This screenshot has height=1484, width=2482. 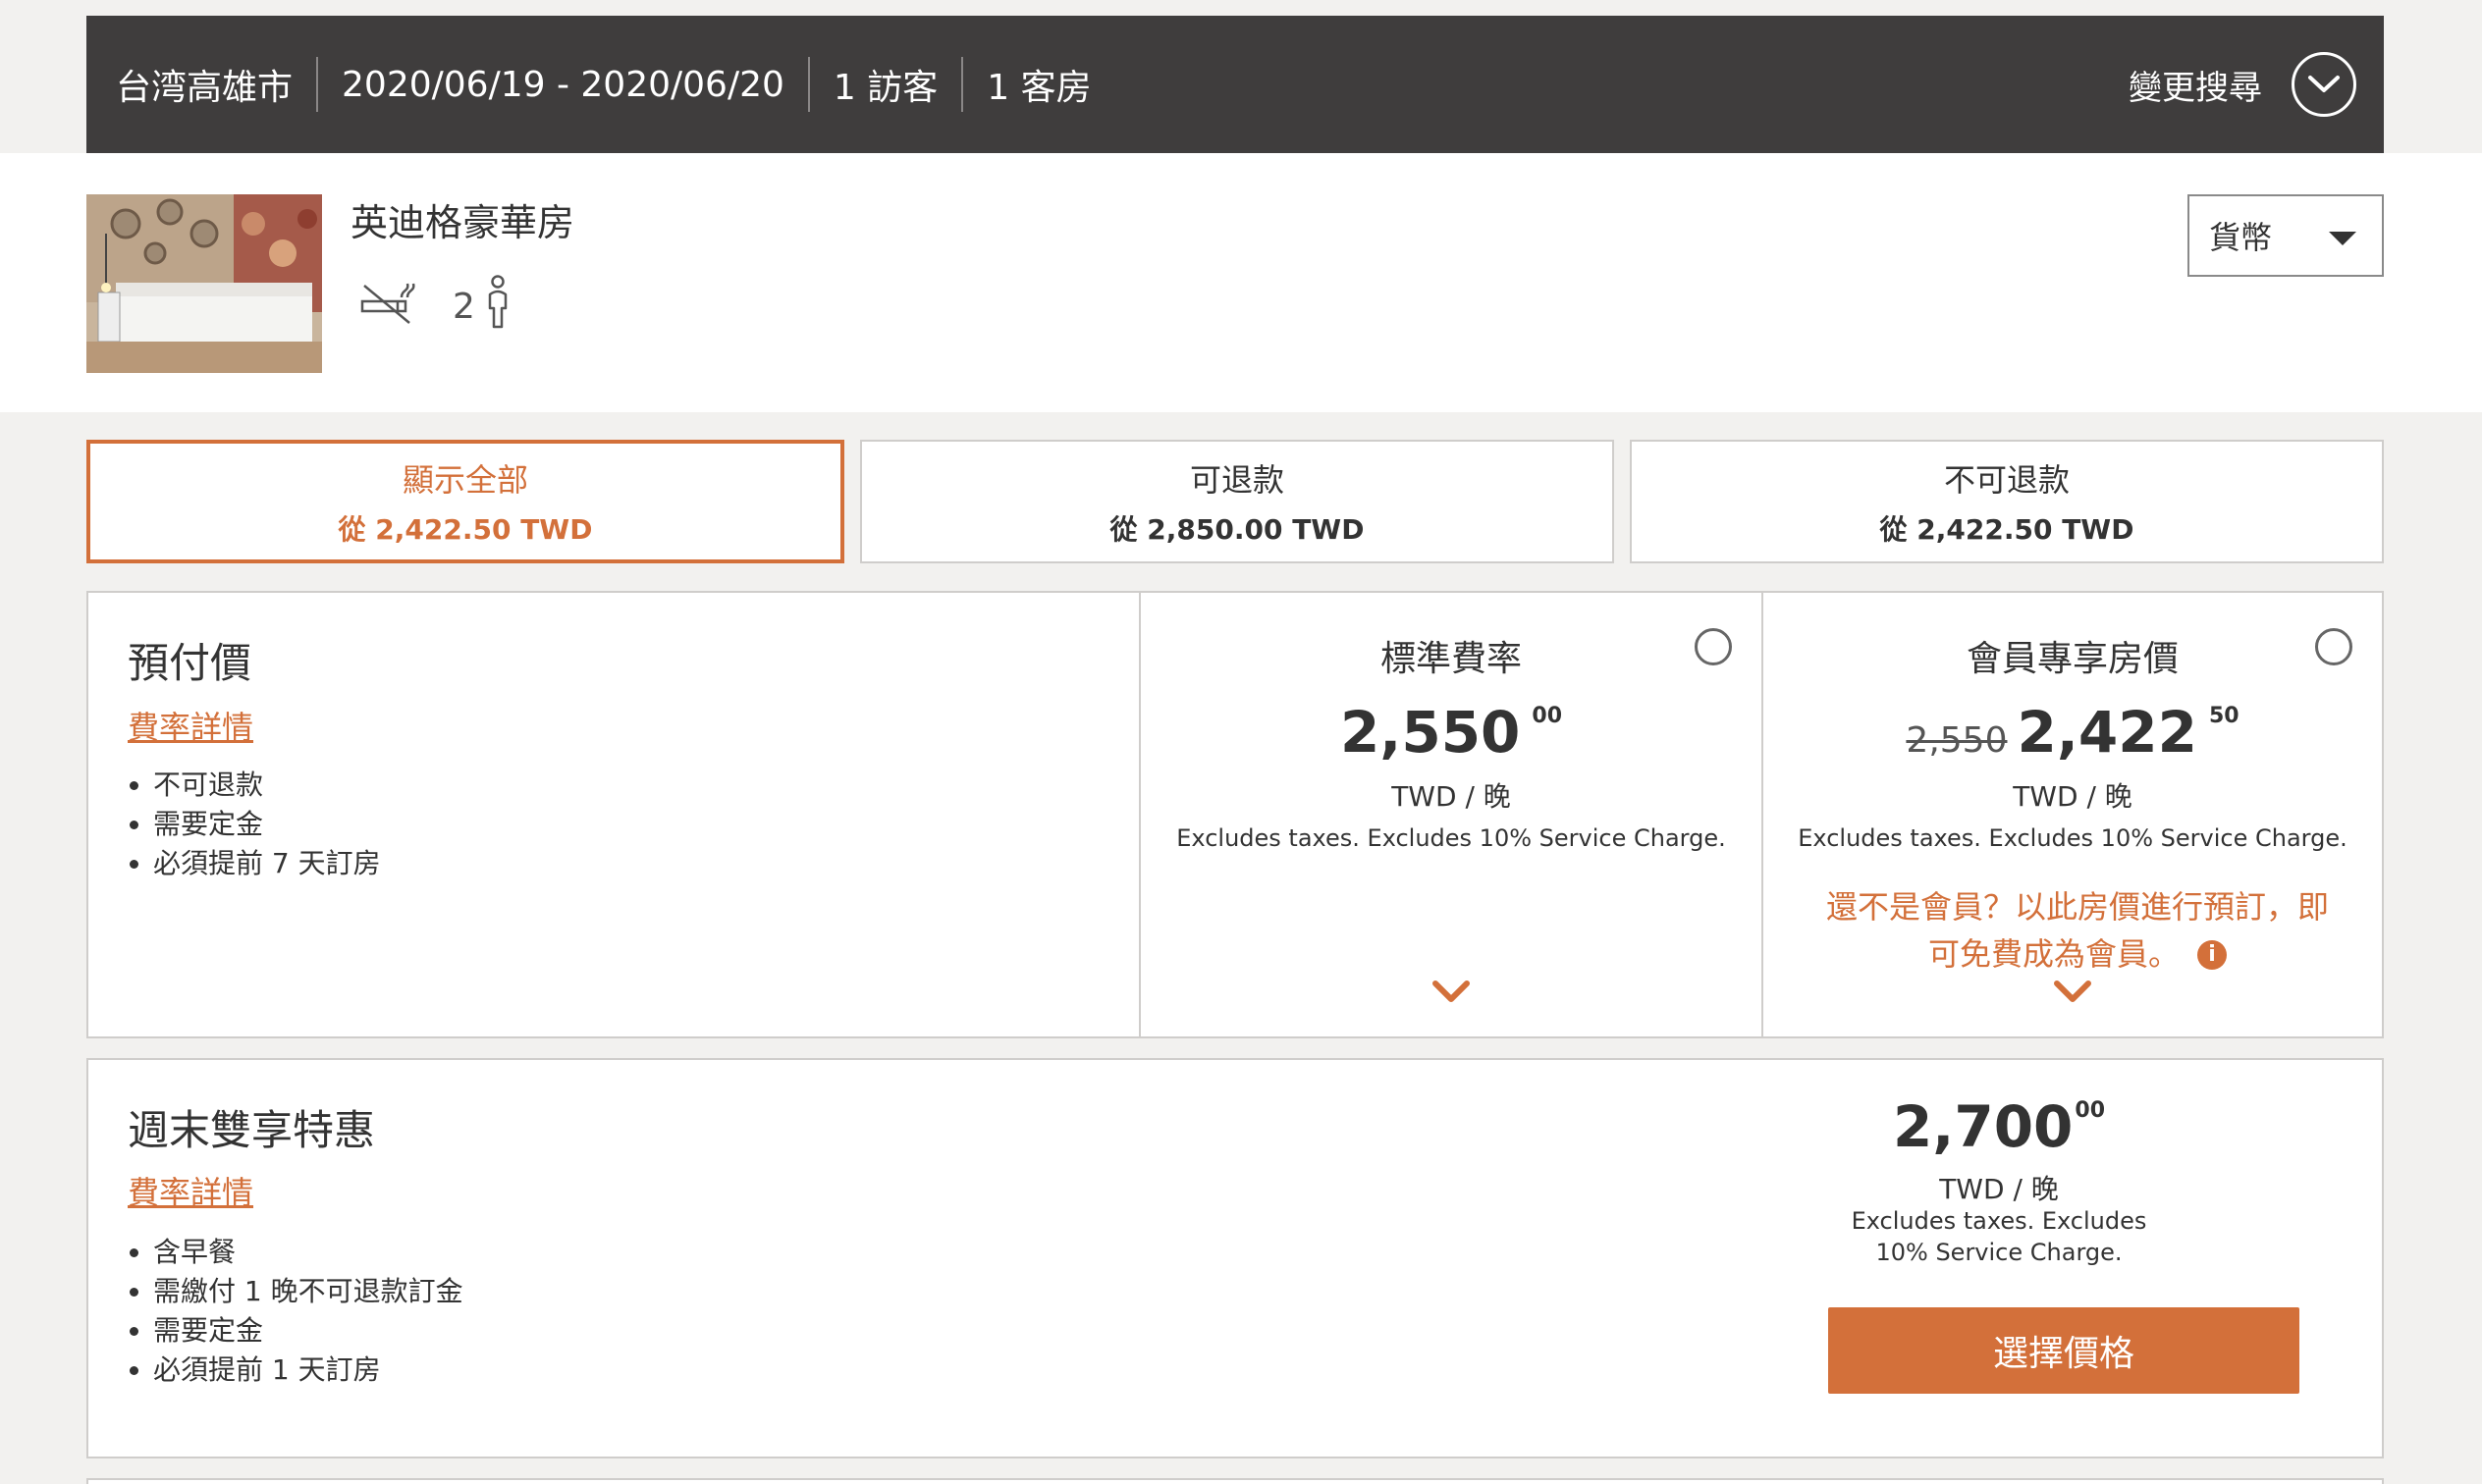 I want to click on change-search-label: 變更搜尋, so click(x=2195, y=88).